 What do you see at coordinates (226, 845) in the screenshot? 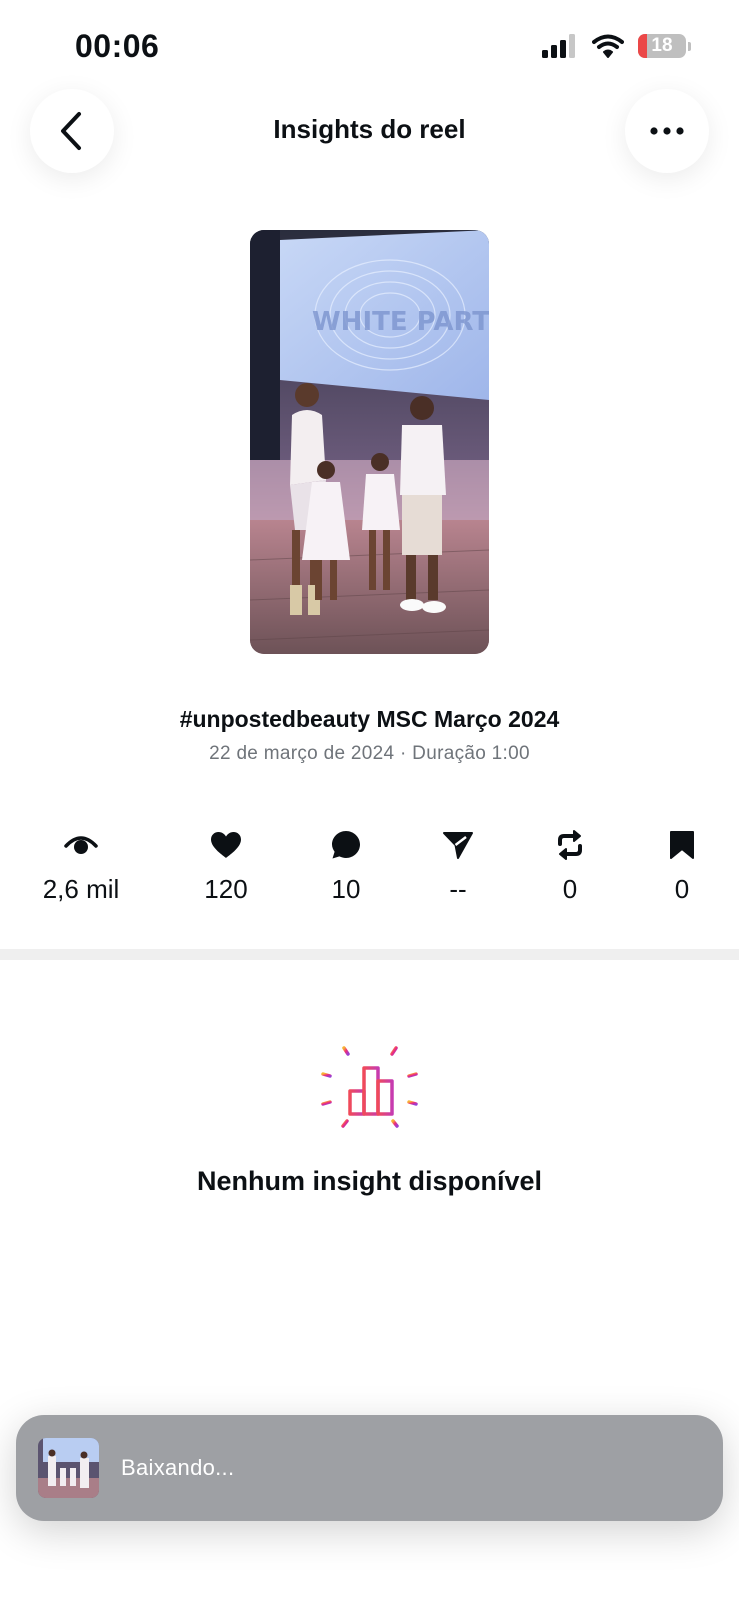
I see `heart-icon` at bounding box center [226, 845].